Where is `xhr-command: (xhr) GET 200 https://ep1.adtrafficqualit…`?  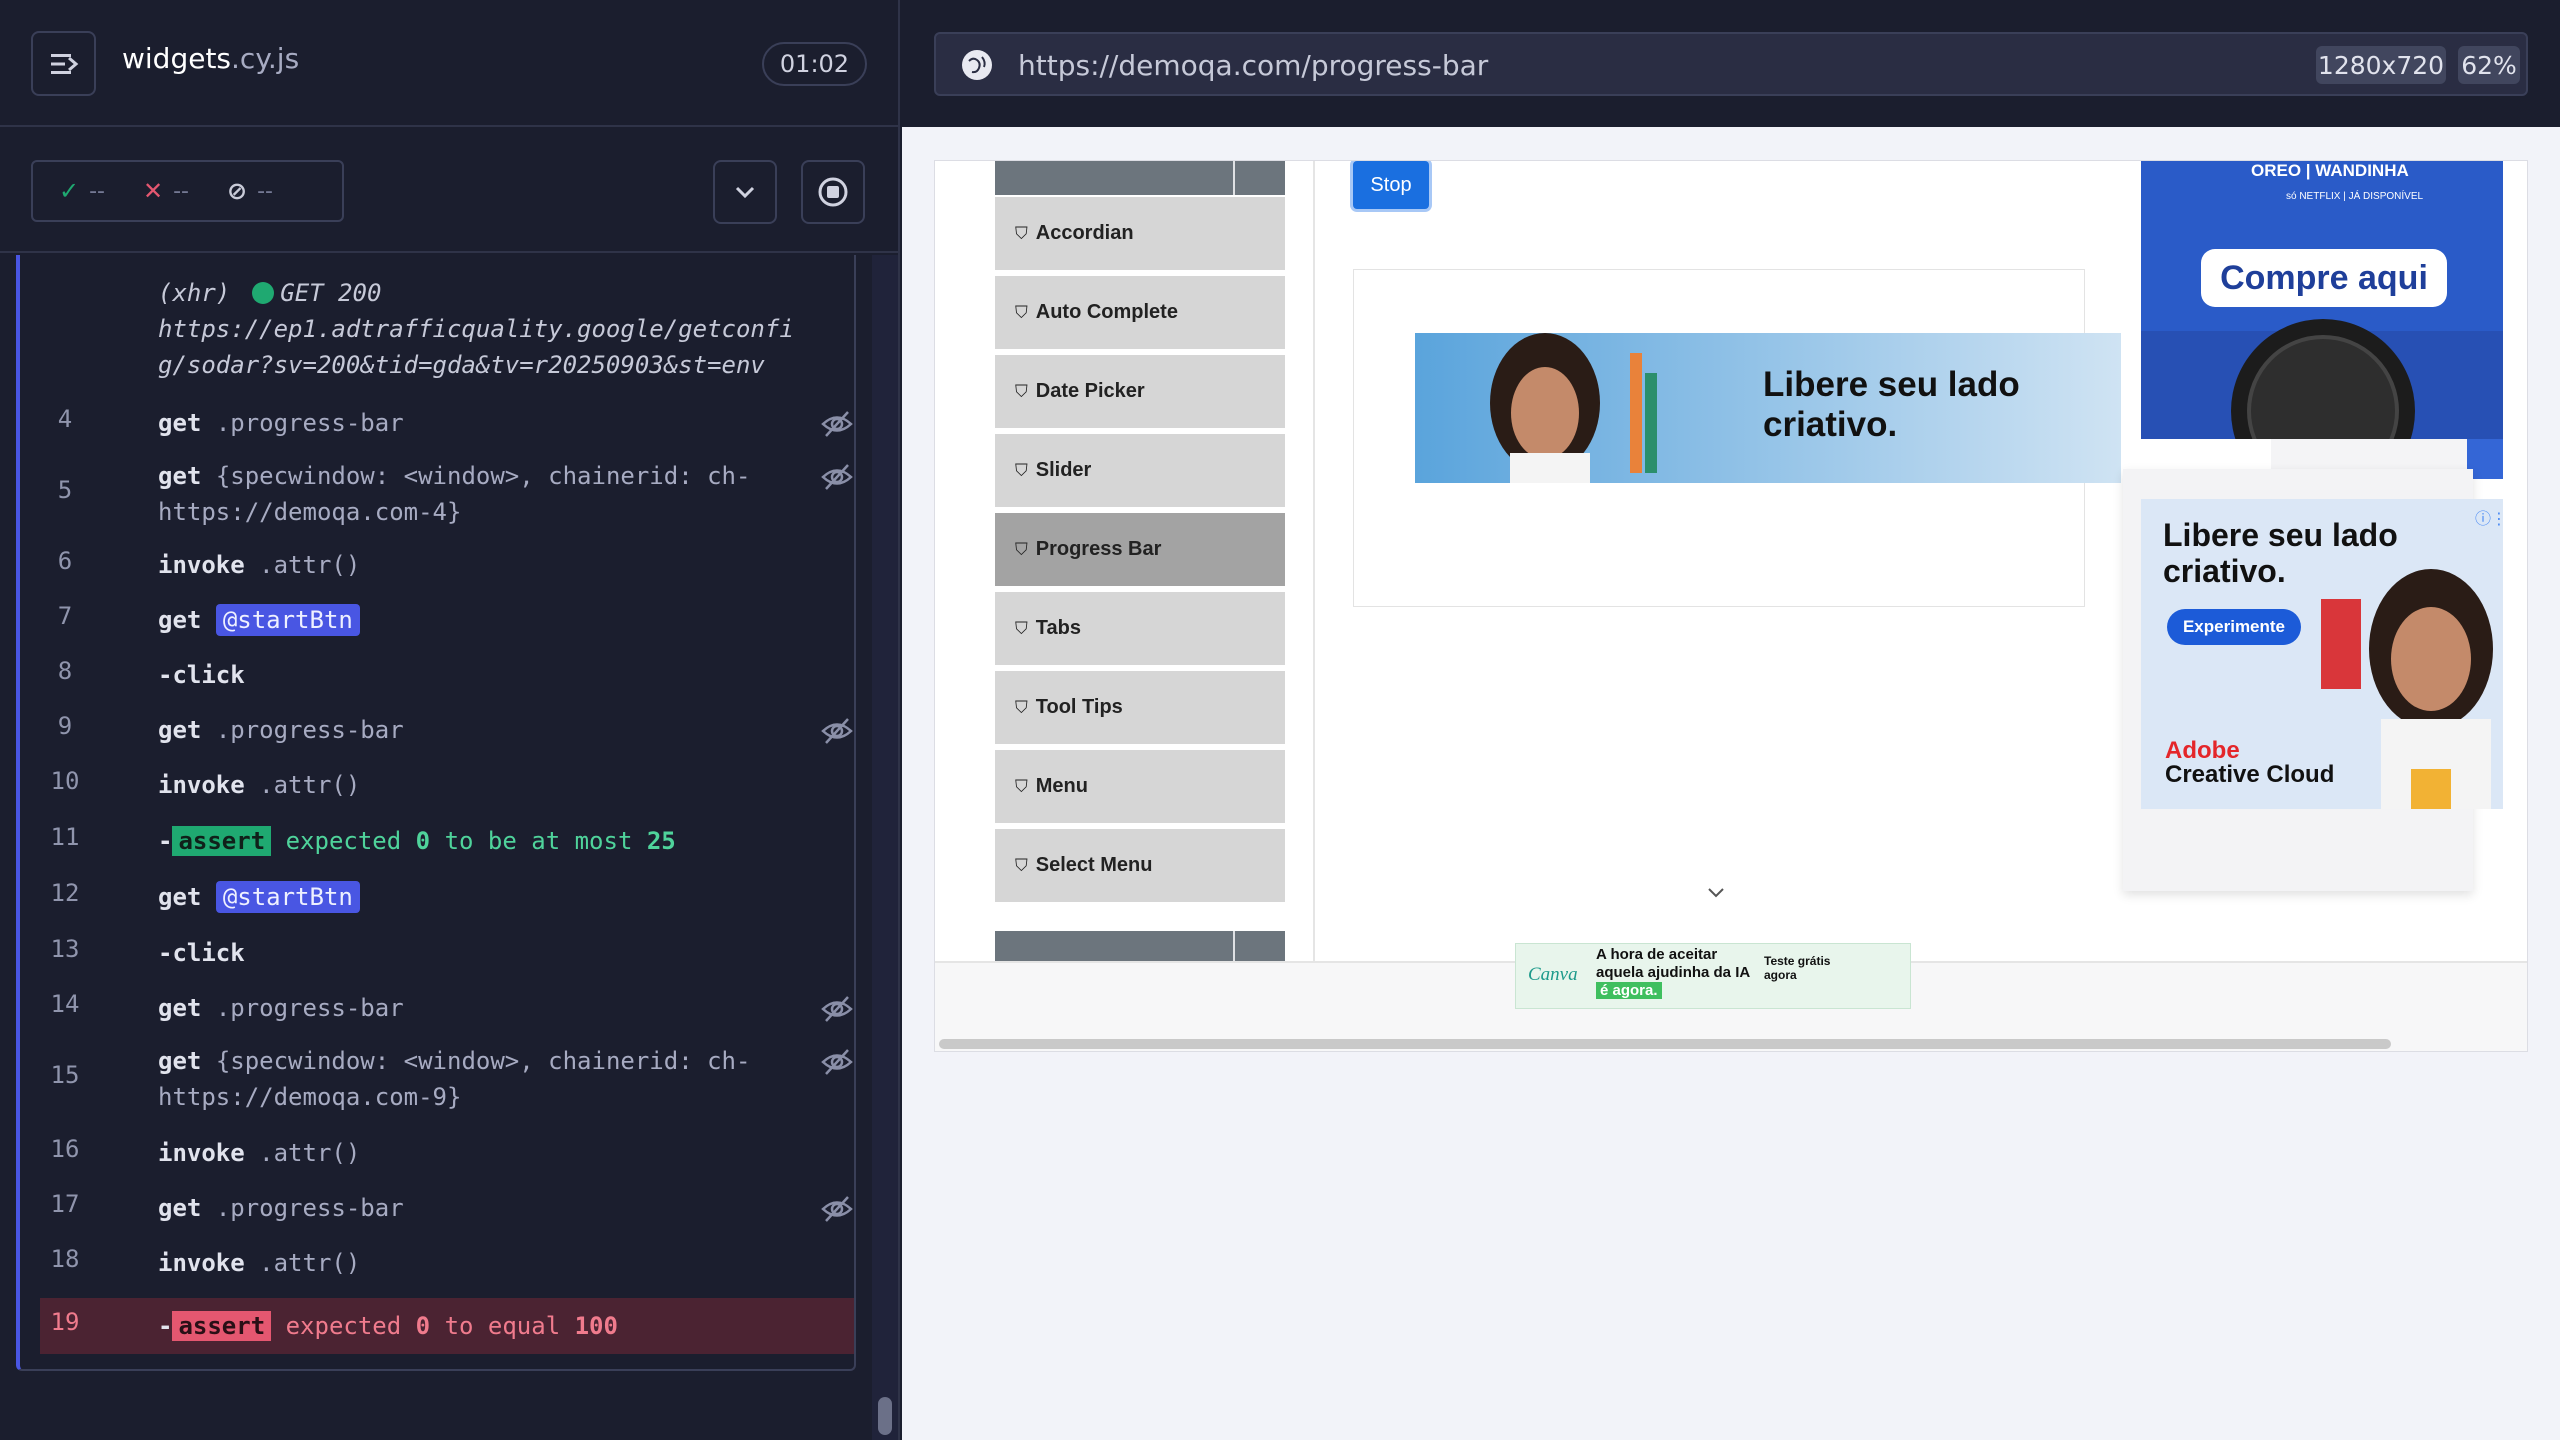 xhr-command: (xhr) GET 200 https://ep1.adtrafficqualit… is located at coordinates (447, 330).